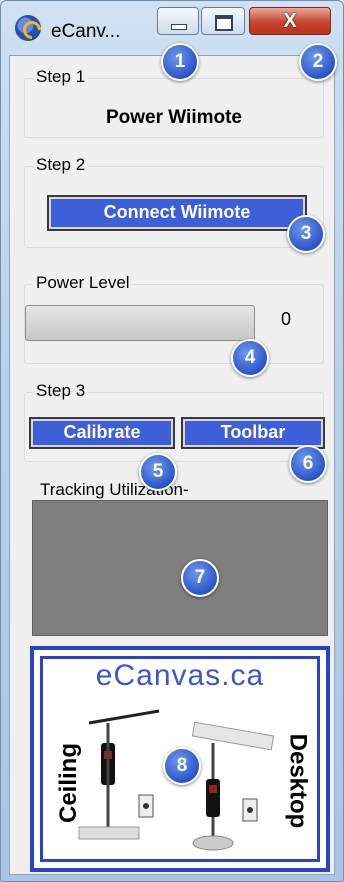 Image resolution: width=344 pixels, height=882 pixels. What do you see at coordinates (180, 675) in the screenshot?
I see `logo-brand-text: eCanvas.ca` at bounding box center [180, 675].